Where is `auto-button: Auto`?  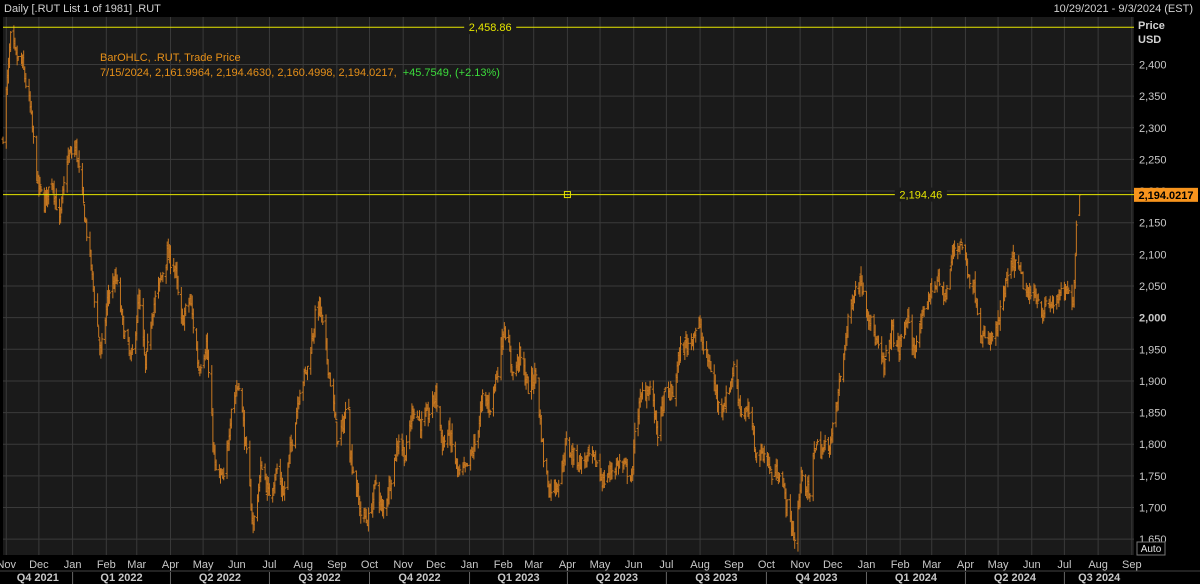
auto-button: Auto is located at coordinates (1151, 549).